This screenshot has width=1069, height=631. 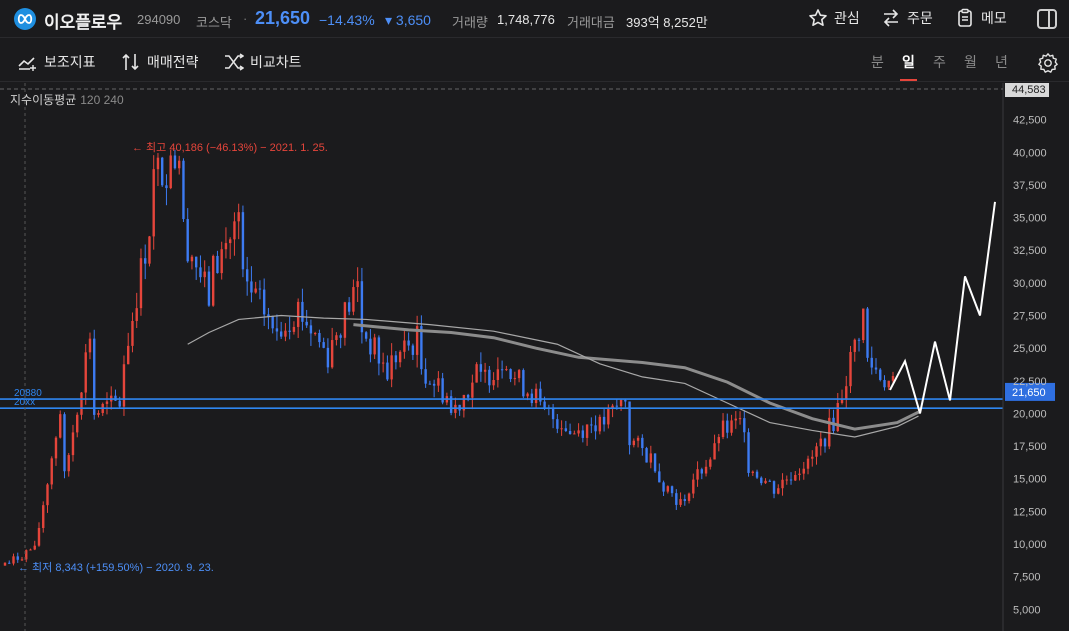 I want to click on period-month-tab: 월, so click(x=970, y=62).